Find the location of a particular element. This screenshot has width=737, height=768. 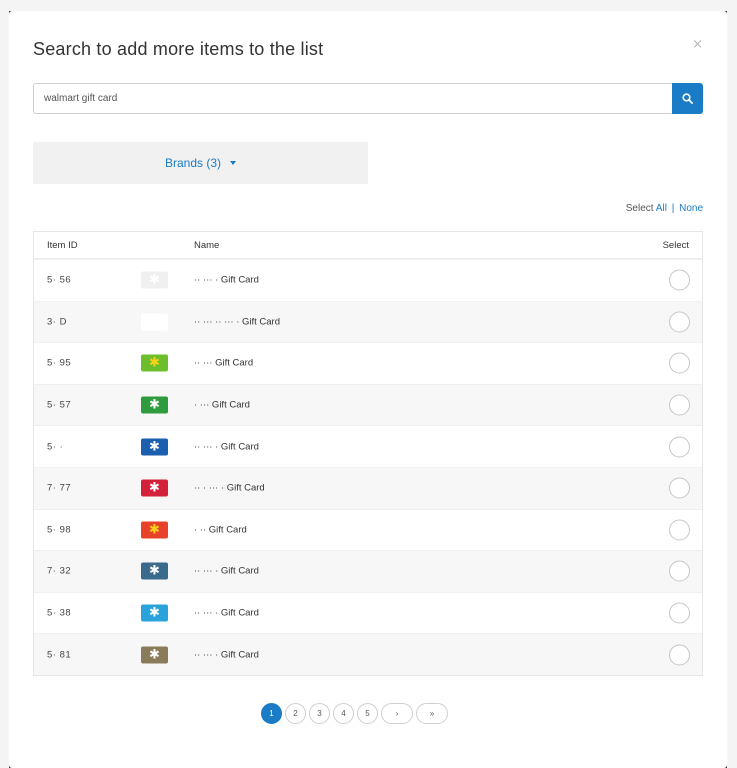

last-page-button: » is located at coordinates (432, 713).